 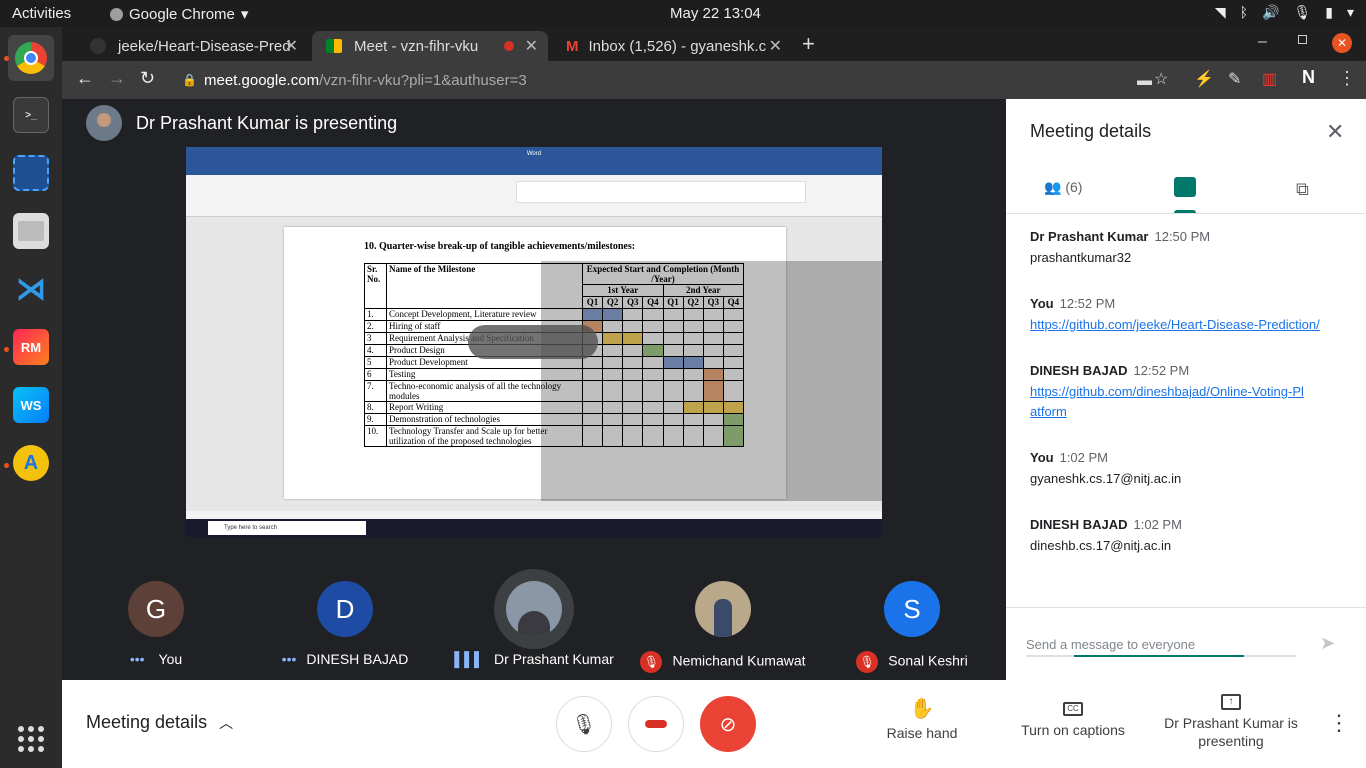 I want to click on tab-chat, so click(x=1185, y=189).